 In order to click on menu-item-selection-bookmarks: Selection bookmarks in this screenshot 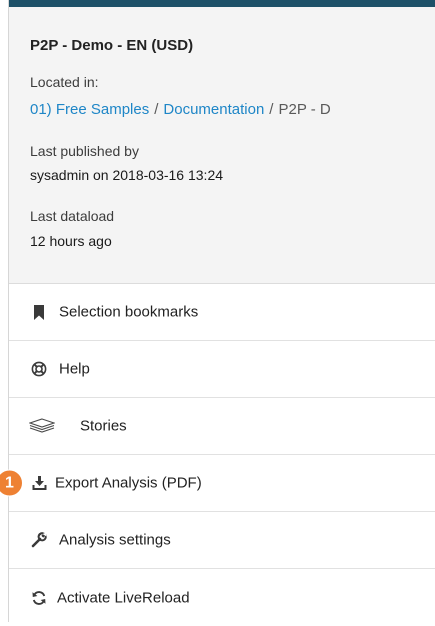, I will do `click(222, 312)`.